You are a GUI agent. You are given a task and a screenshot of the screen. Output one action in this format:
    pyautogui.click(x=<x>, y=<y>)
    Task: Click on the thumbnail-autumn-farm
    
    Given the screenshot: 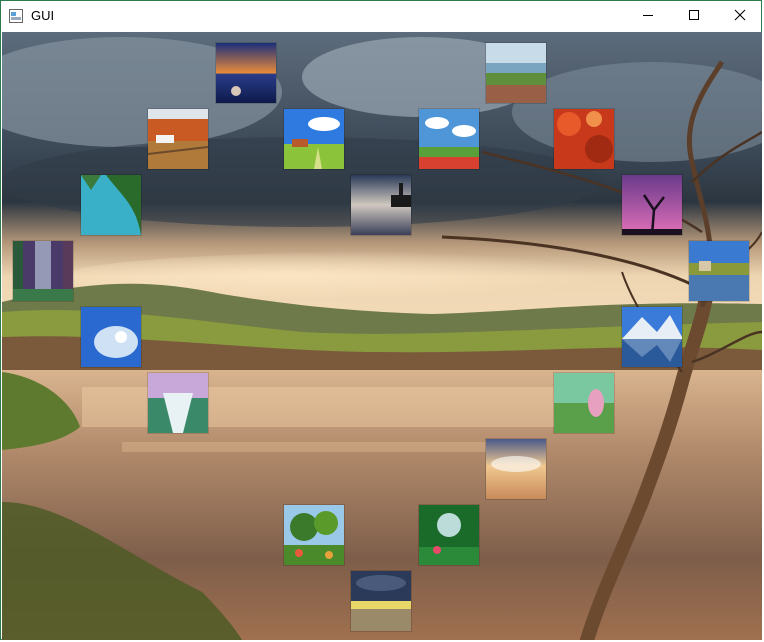 What is the action you would take?
    pyautogui.click(x=178, y=139)
    